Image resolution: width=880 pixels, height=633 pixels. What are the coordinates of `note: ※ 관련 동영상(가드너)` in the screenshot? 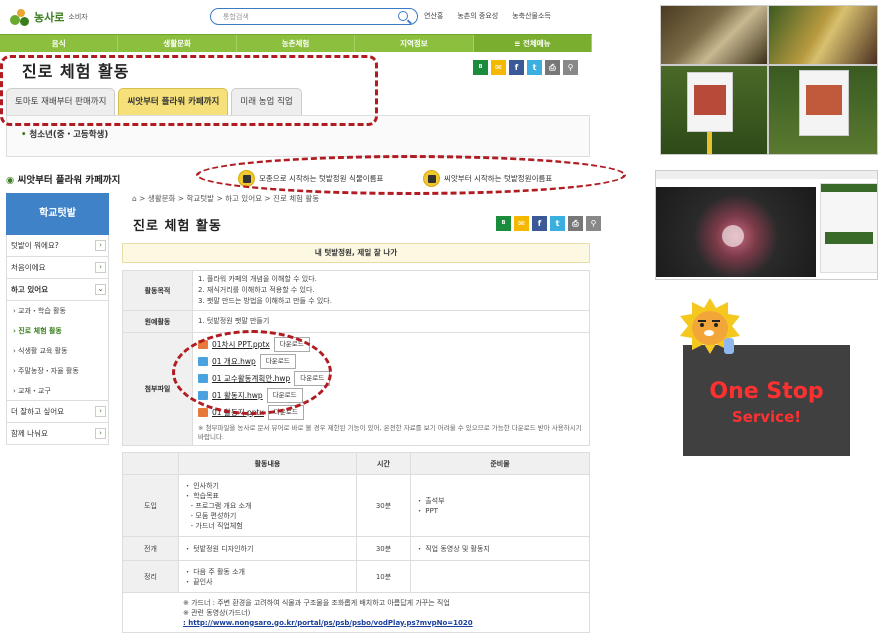 It's located at (217, 612).